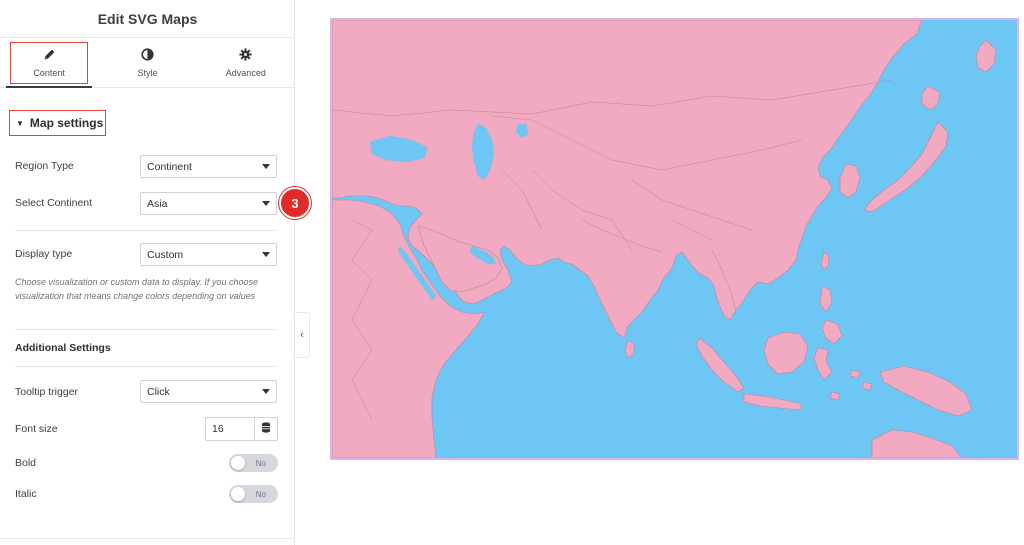 The height and width of the screenshot is (545, 1024). Describe the element at coordinates (295, 203) in the screenshot. I see `step-number-badge: 3` at that location.